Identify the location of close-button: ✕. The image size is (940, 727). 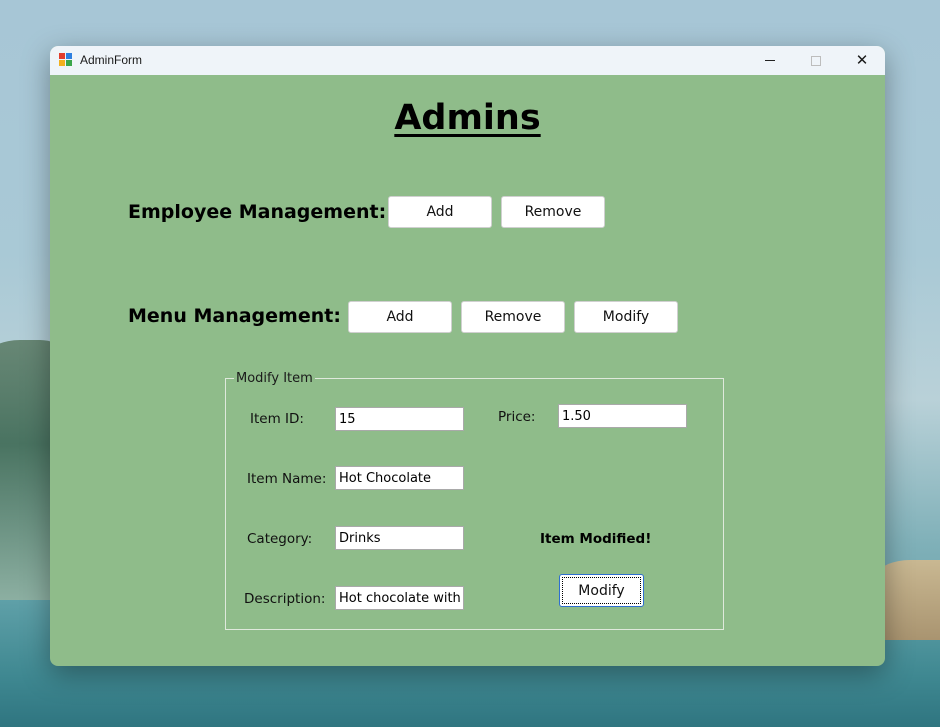
(862, 60).